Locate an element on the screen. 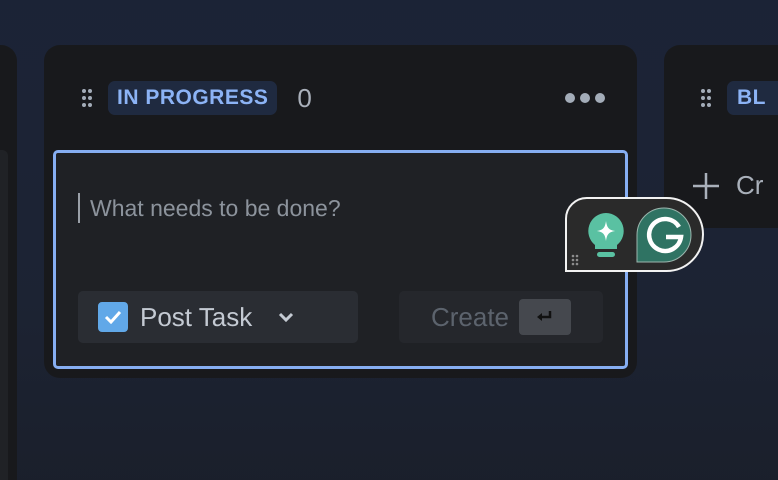 This screenshot has width=778, height=480. status-label: BL is located at coordinates (752, 98).